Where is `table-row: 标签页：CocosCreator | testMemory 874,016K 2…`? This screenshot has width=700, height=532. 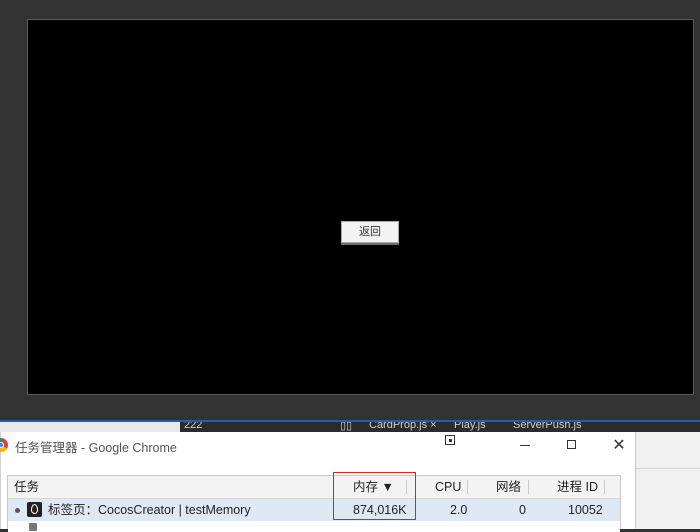 table-row: 标签页：CocosCreator | testMemory 874,016K 2… is located at coordinates (314, 510).